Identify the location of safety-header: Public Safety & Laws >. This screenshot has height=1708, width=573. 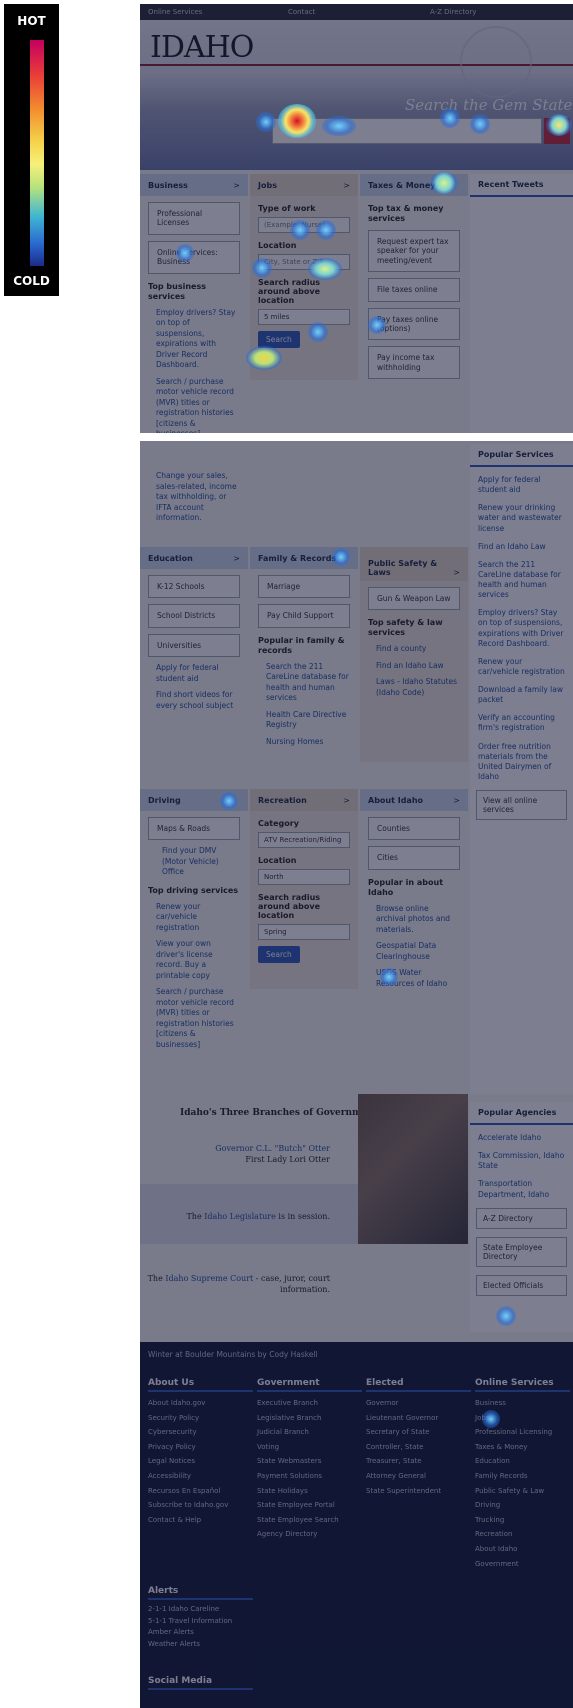
(414, 564).